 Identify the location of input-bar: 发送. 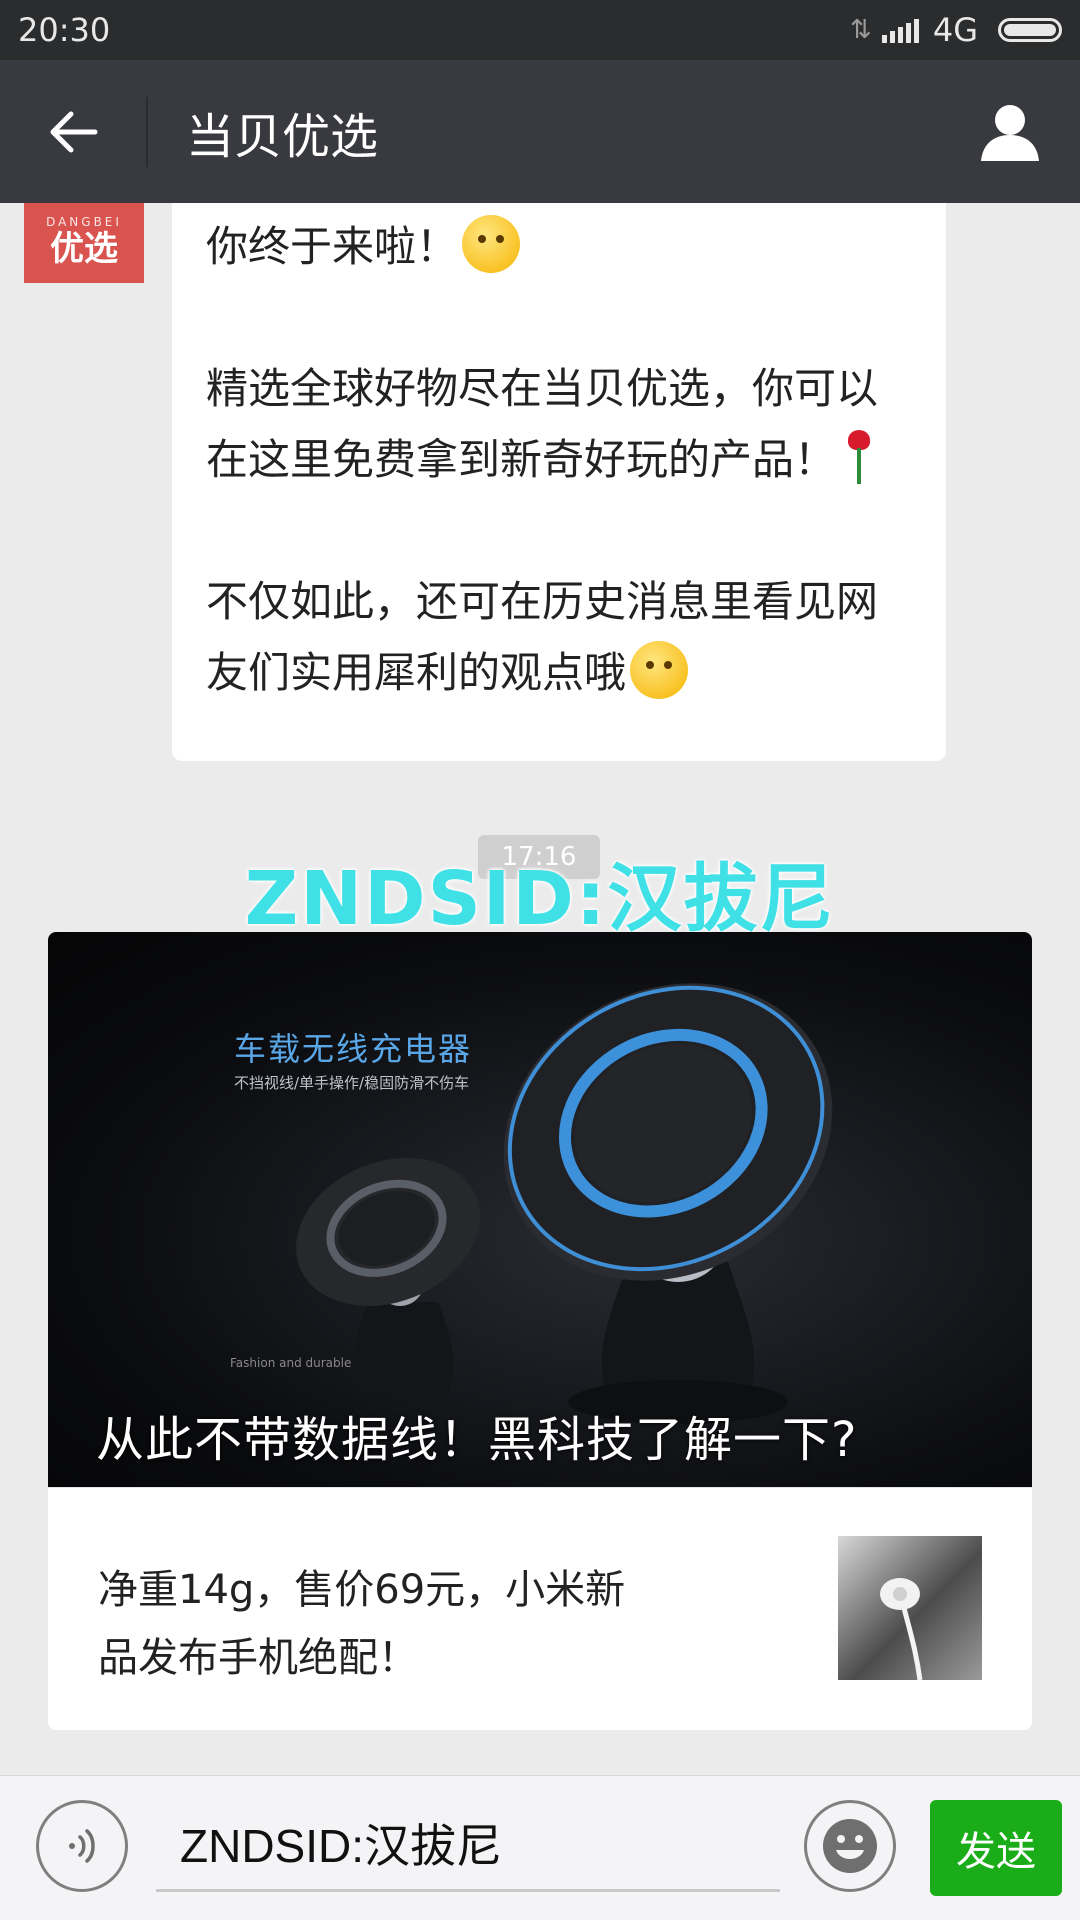
(540, 1847).